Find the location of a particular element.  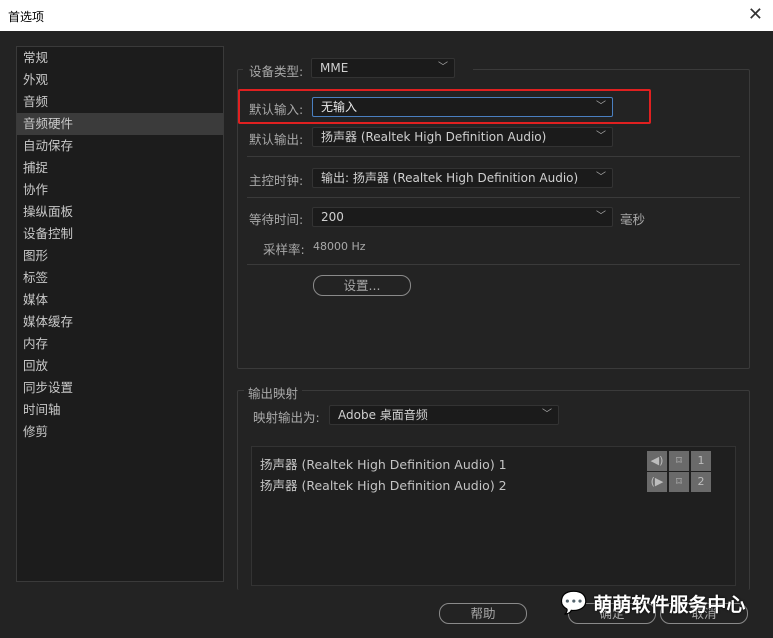

sidebar-item: 捕捉 is located at coordinates (120, 168).